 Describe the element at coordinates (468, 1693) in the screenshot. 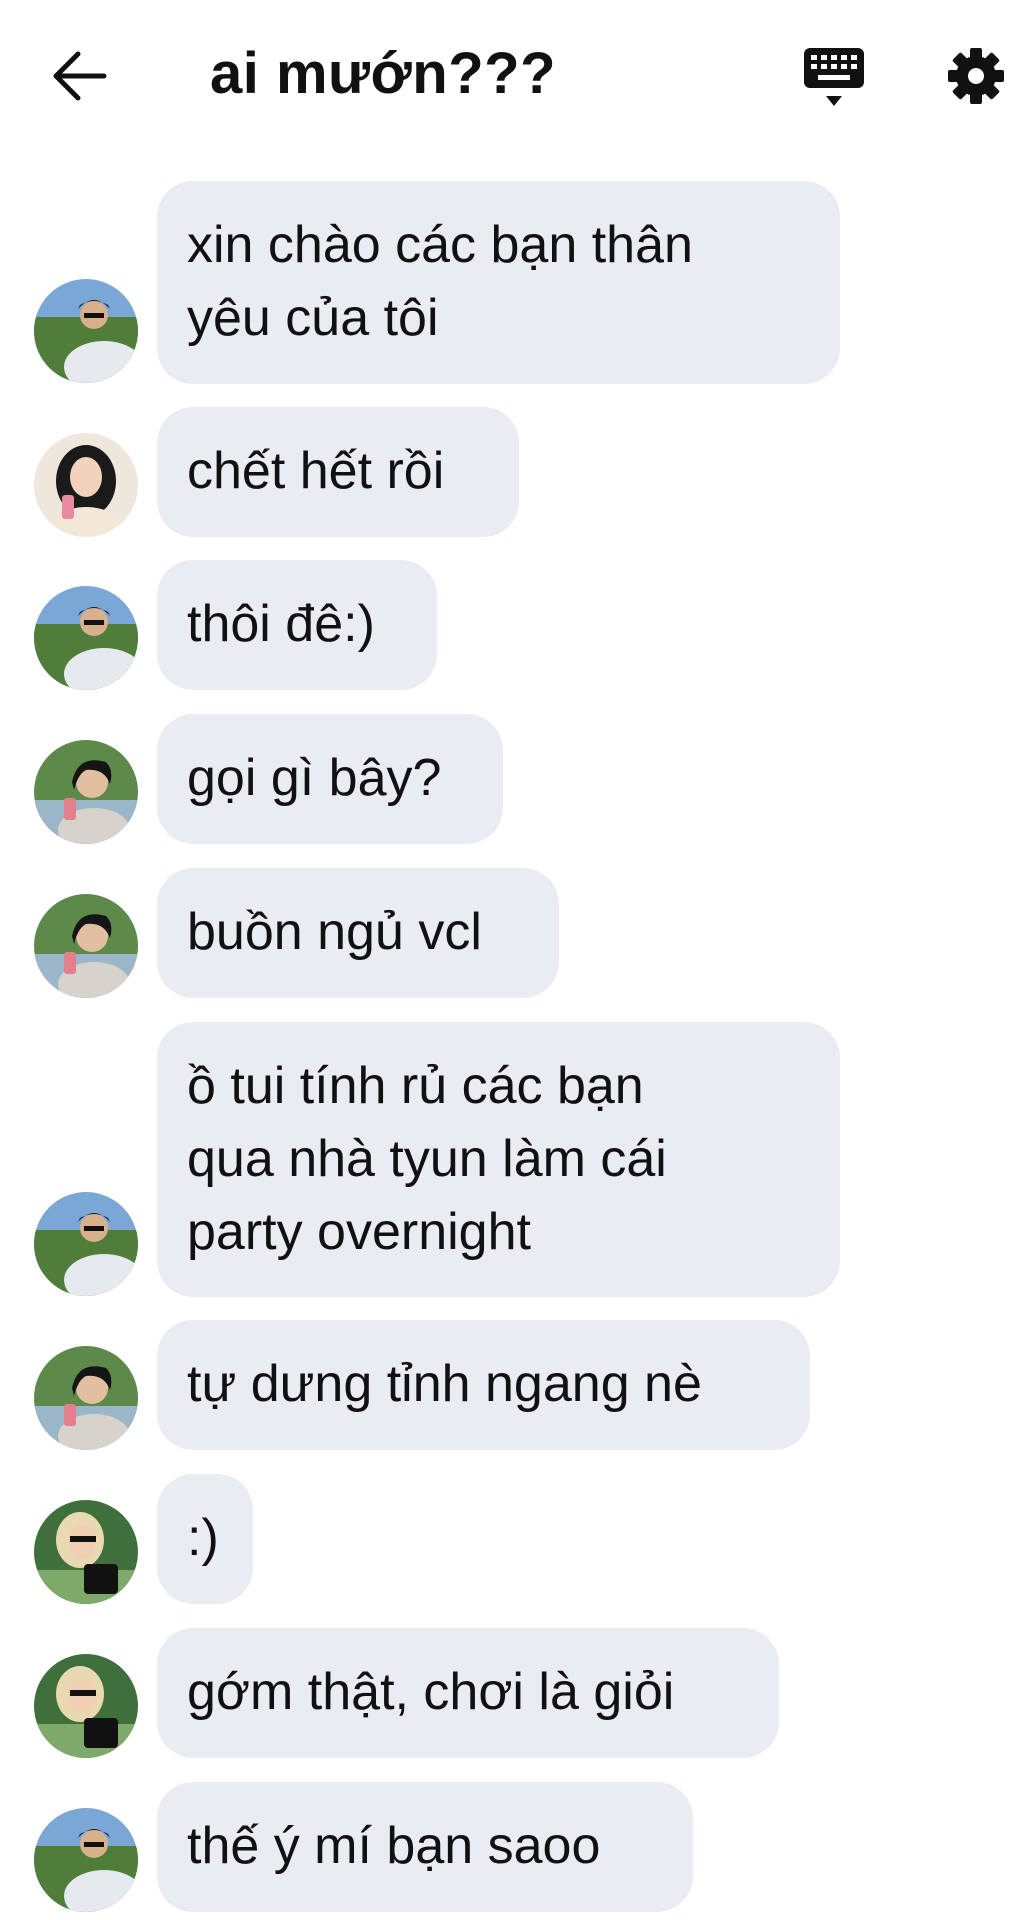

I see `message-bubble: gớm thật, chơi là giỏi` at that location.